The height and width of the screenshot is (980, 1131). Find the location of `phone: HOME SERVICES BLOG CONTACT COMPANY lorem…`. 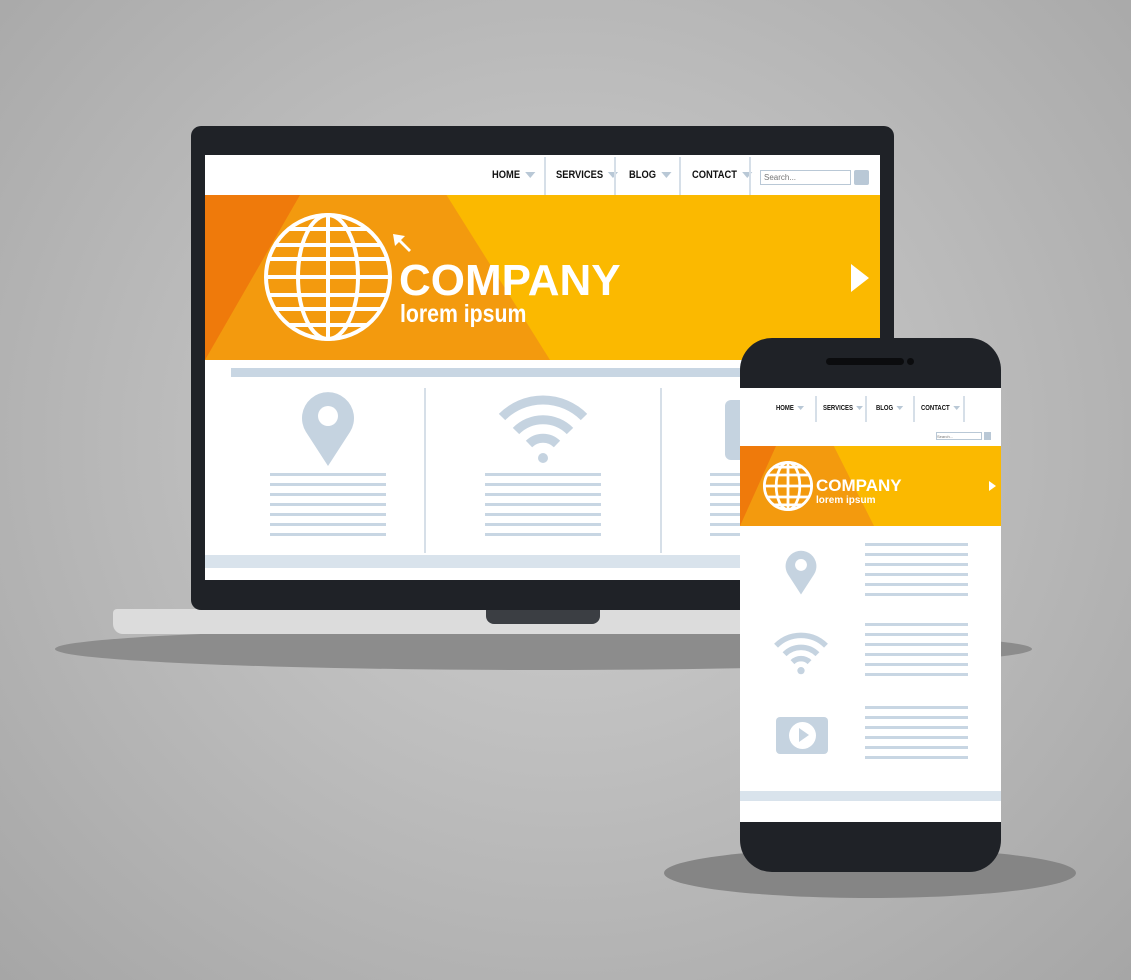

phone: HOME SERVICES BLOG CONTACT COMPANY lorem… is located at coordinates (870, 605).